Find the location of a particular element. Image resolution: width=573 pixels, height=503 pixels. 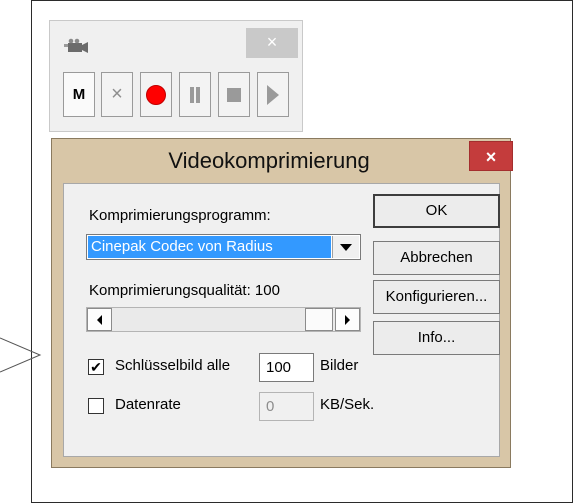

mode-button: M is located at coordinates (79, 94).